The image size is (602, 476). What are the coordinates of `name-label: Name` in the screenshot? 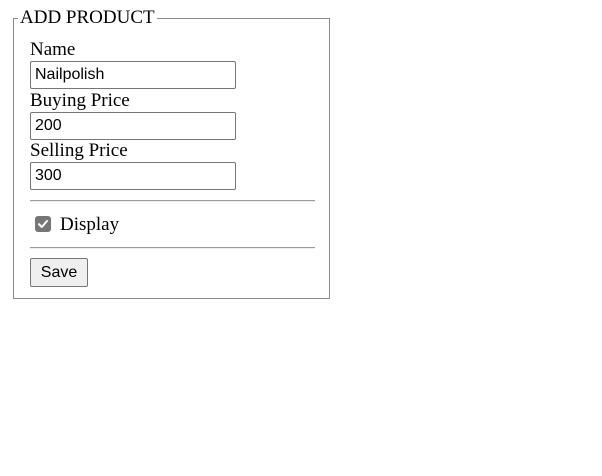 It's located at (53, 49).